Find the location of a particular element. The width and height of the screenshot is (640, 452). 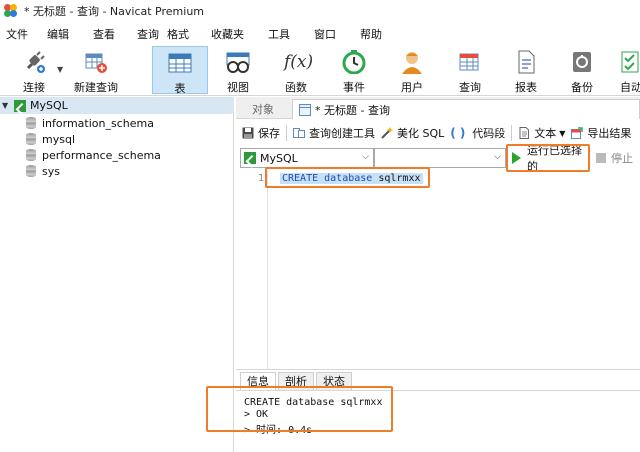

text-button: 文本 ▼ is located at coordinates (541, 133).